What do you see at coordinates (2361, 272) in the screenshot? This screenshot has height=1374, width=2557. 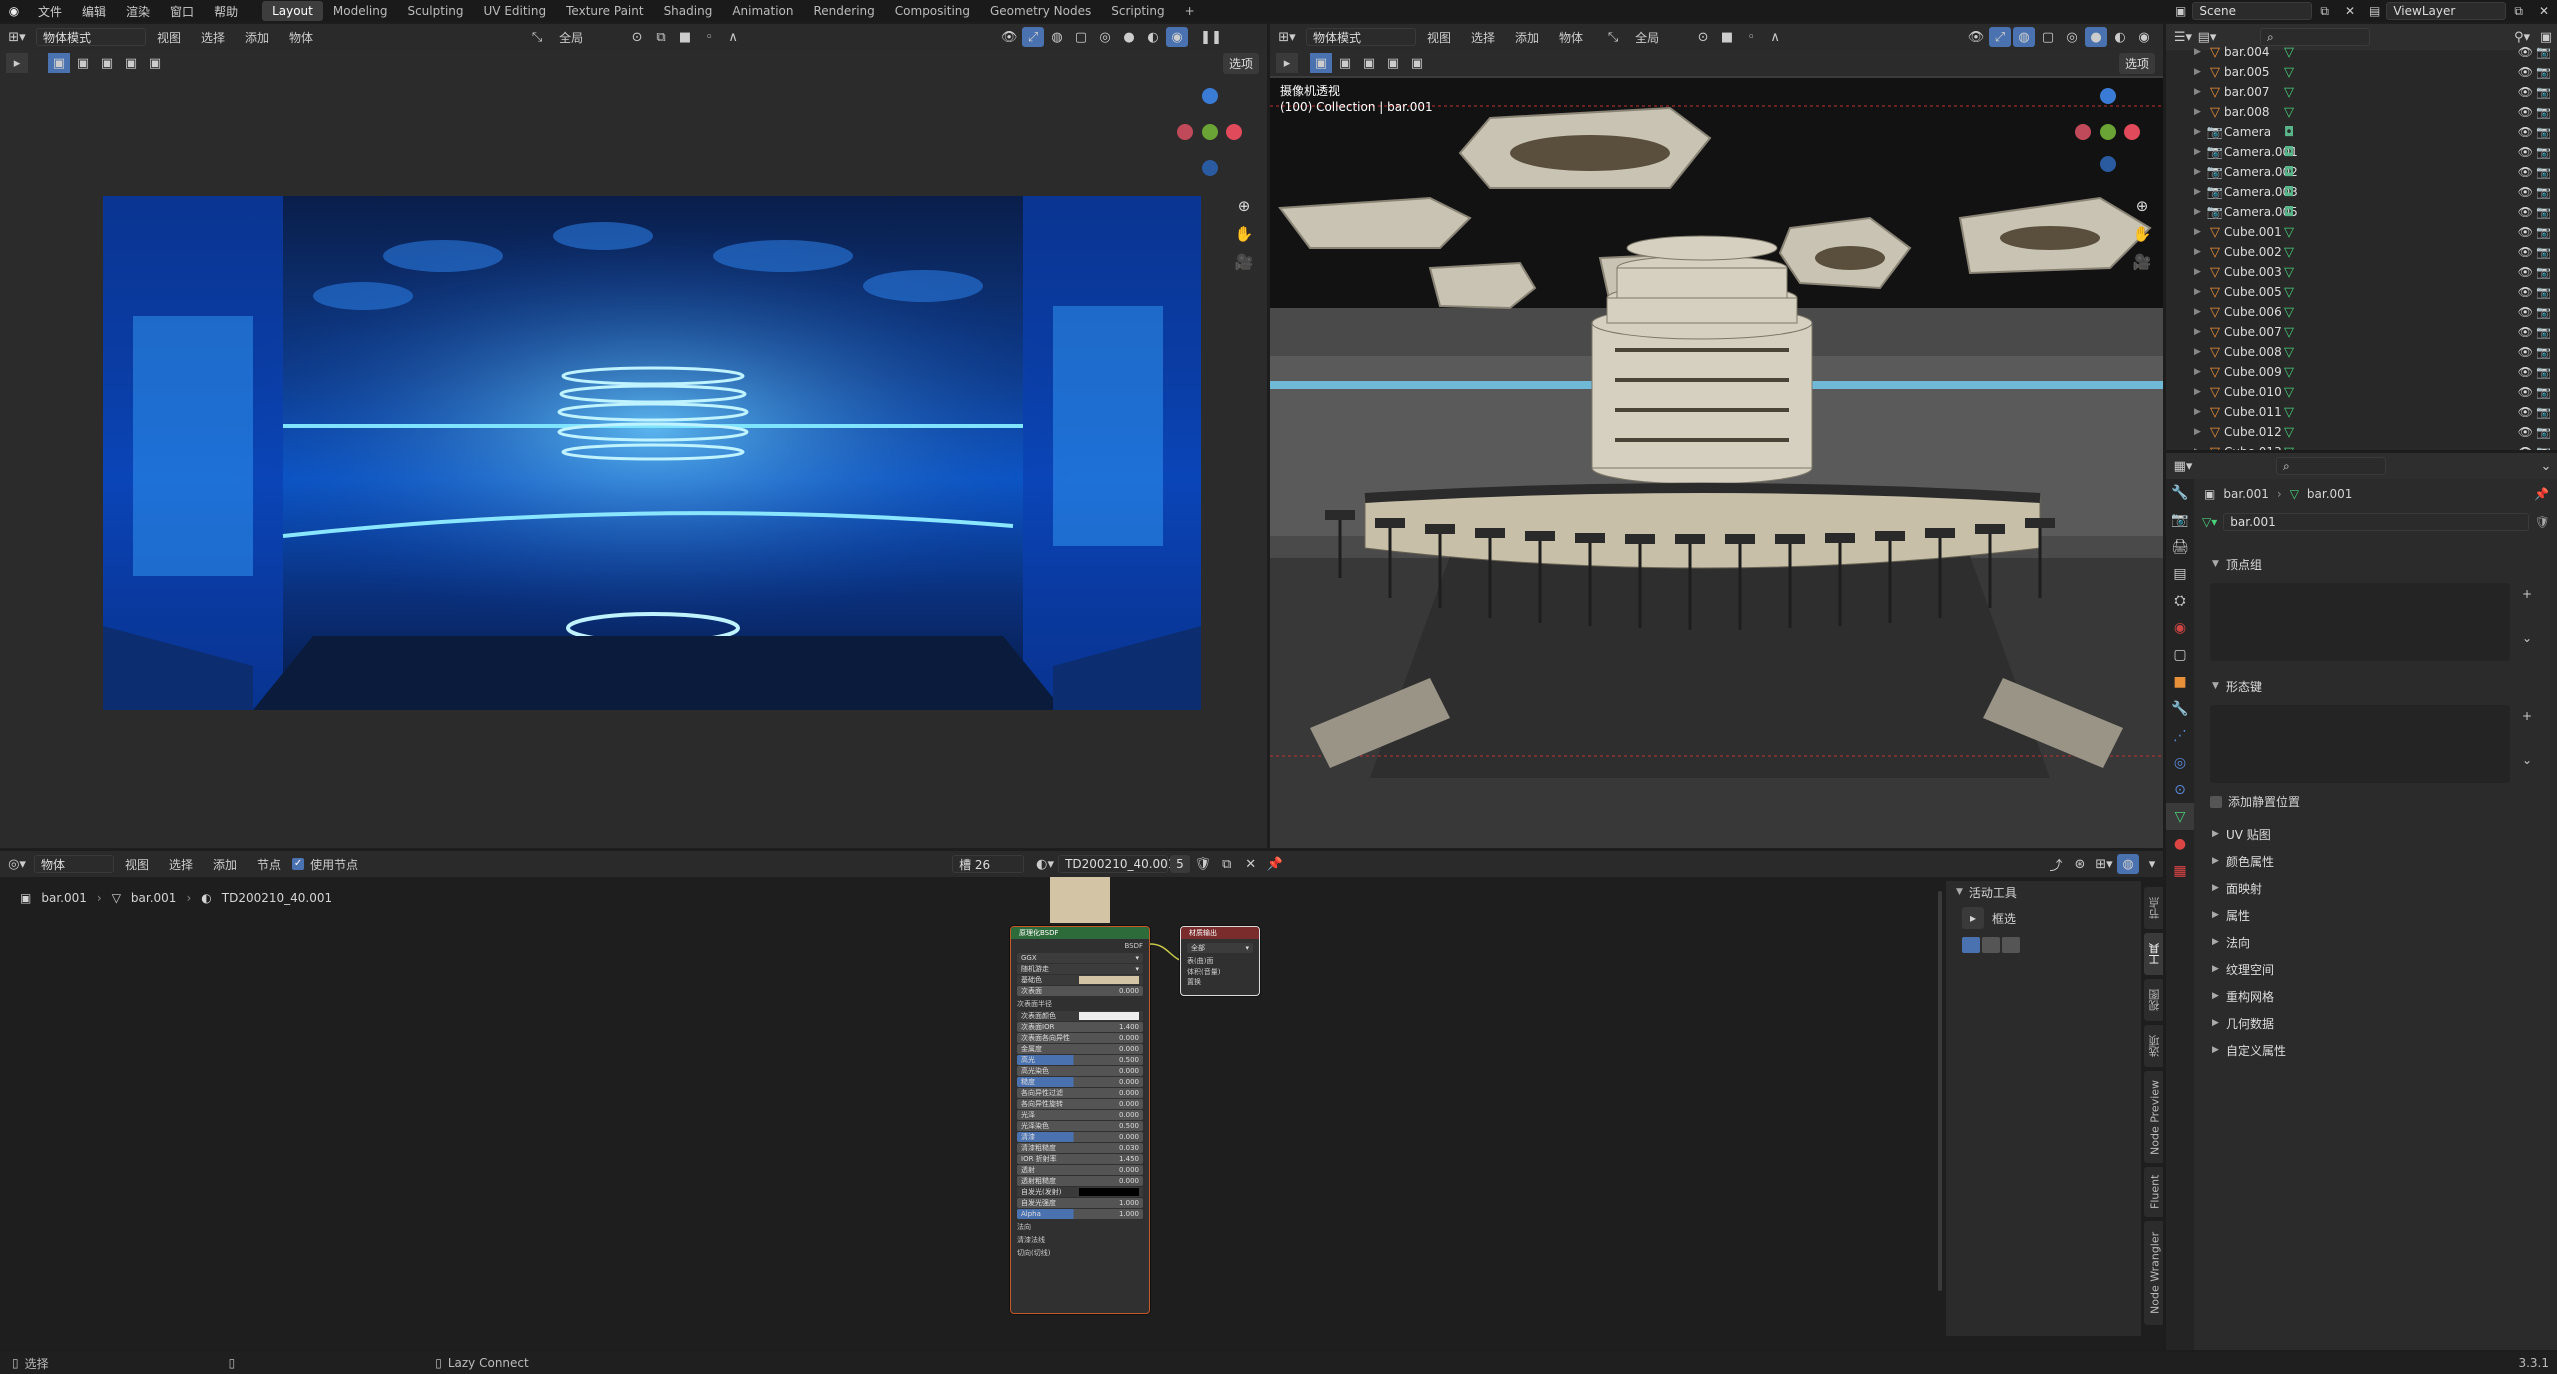 I see `outliner-row: ▶ ▽ Cube.003 ▽ 👁 📷` at bounding box center [2361, 272].